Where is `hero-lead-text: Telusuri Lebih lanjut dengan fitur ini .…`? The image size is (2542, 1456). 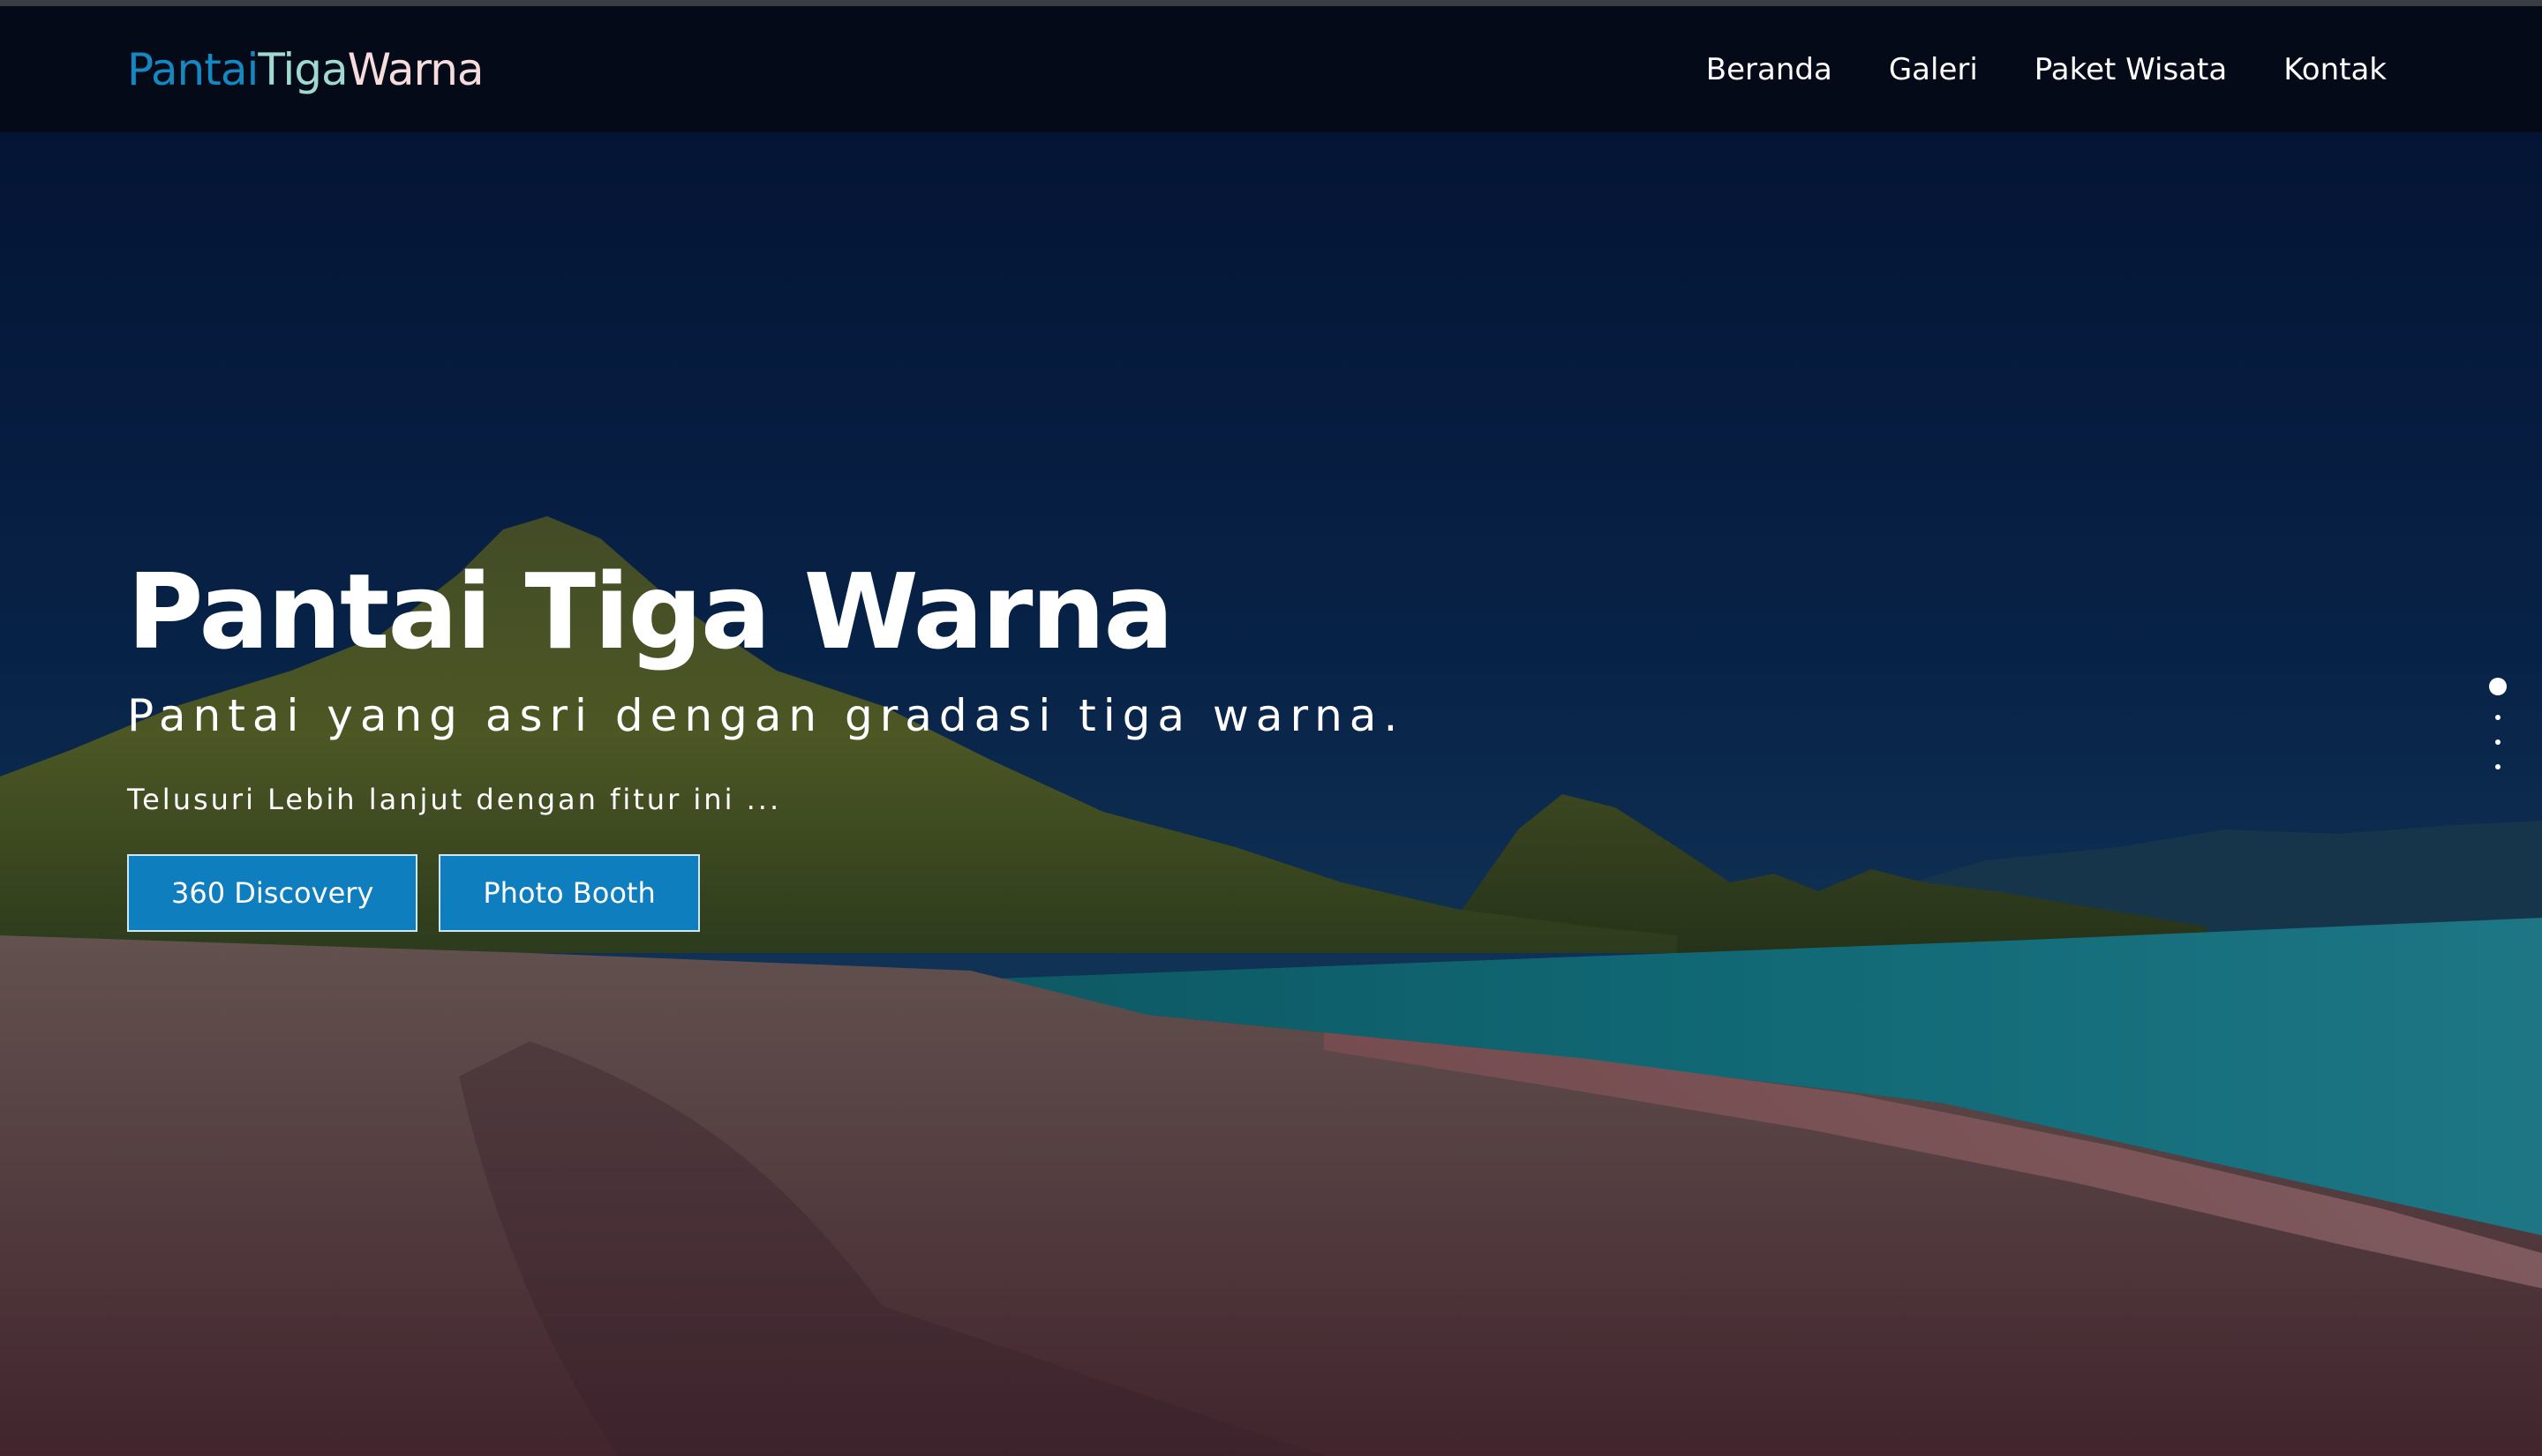
hero-lead-text: Telusuri Lebih lanjut dengan fitur ini .… is located at coordinates (455, 799).